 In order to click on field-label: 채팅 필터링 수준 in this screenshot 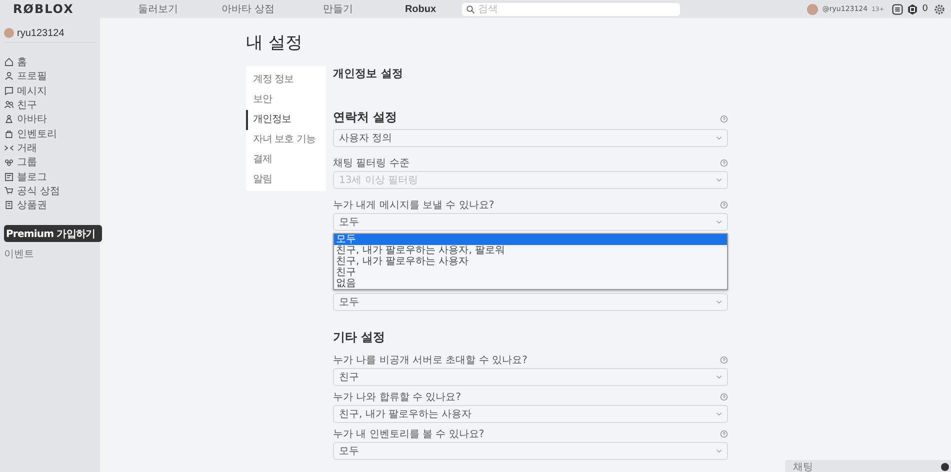, I will do `click(371, 163)`.